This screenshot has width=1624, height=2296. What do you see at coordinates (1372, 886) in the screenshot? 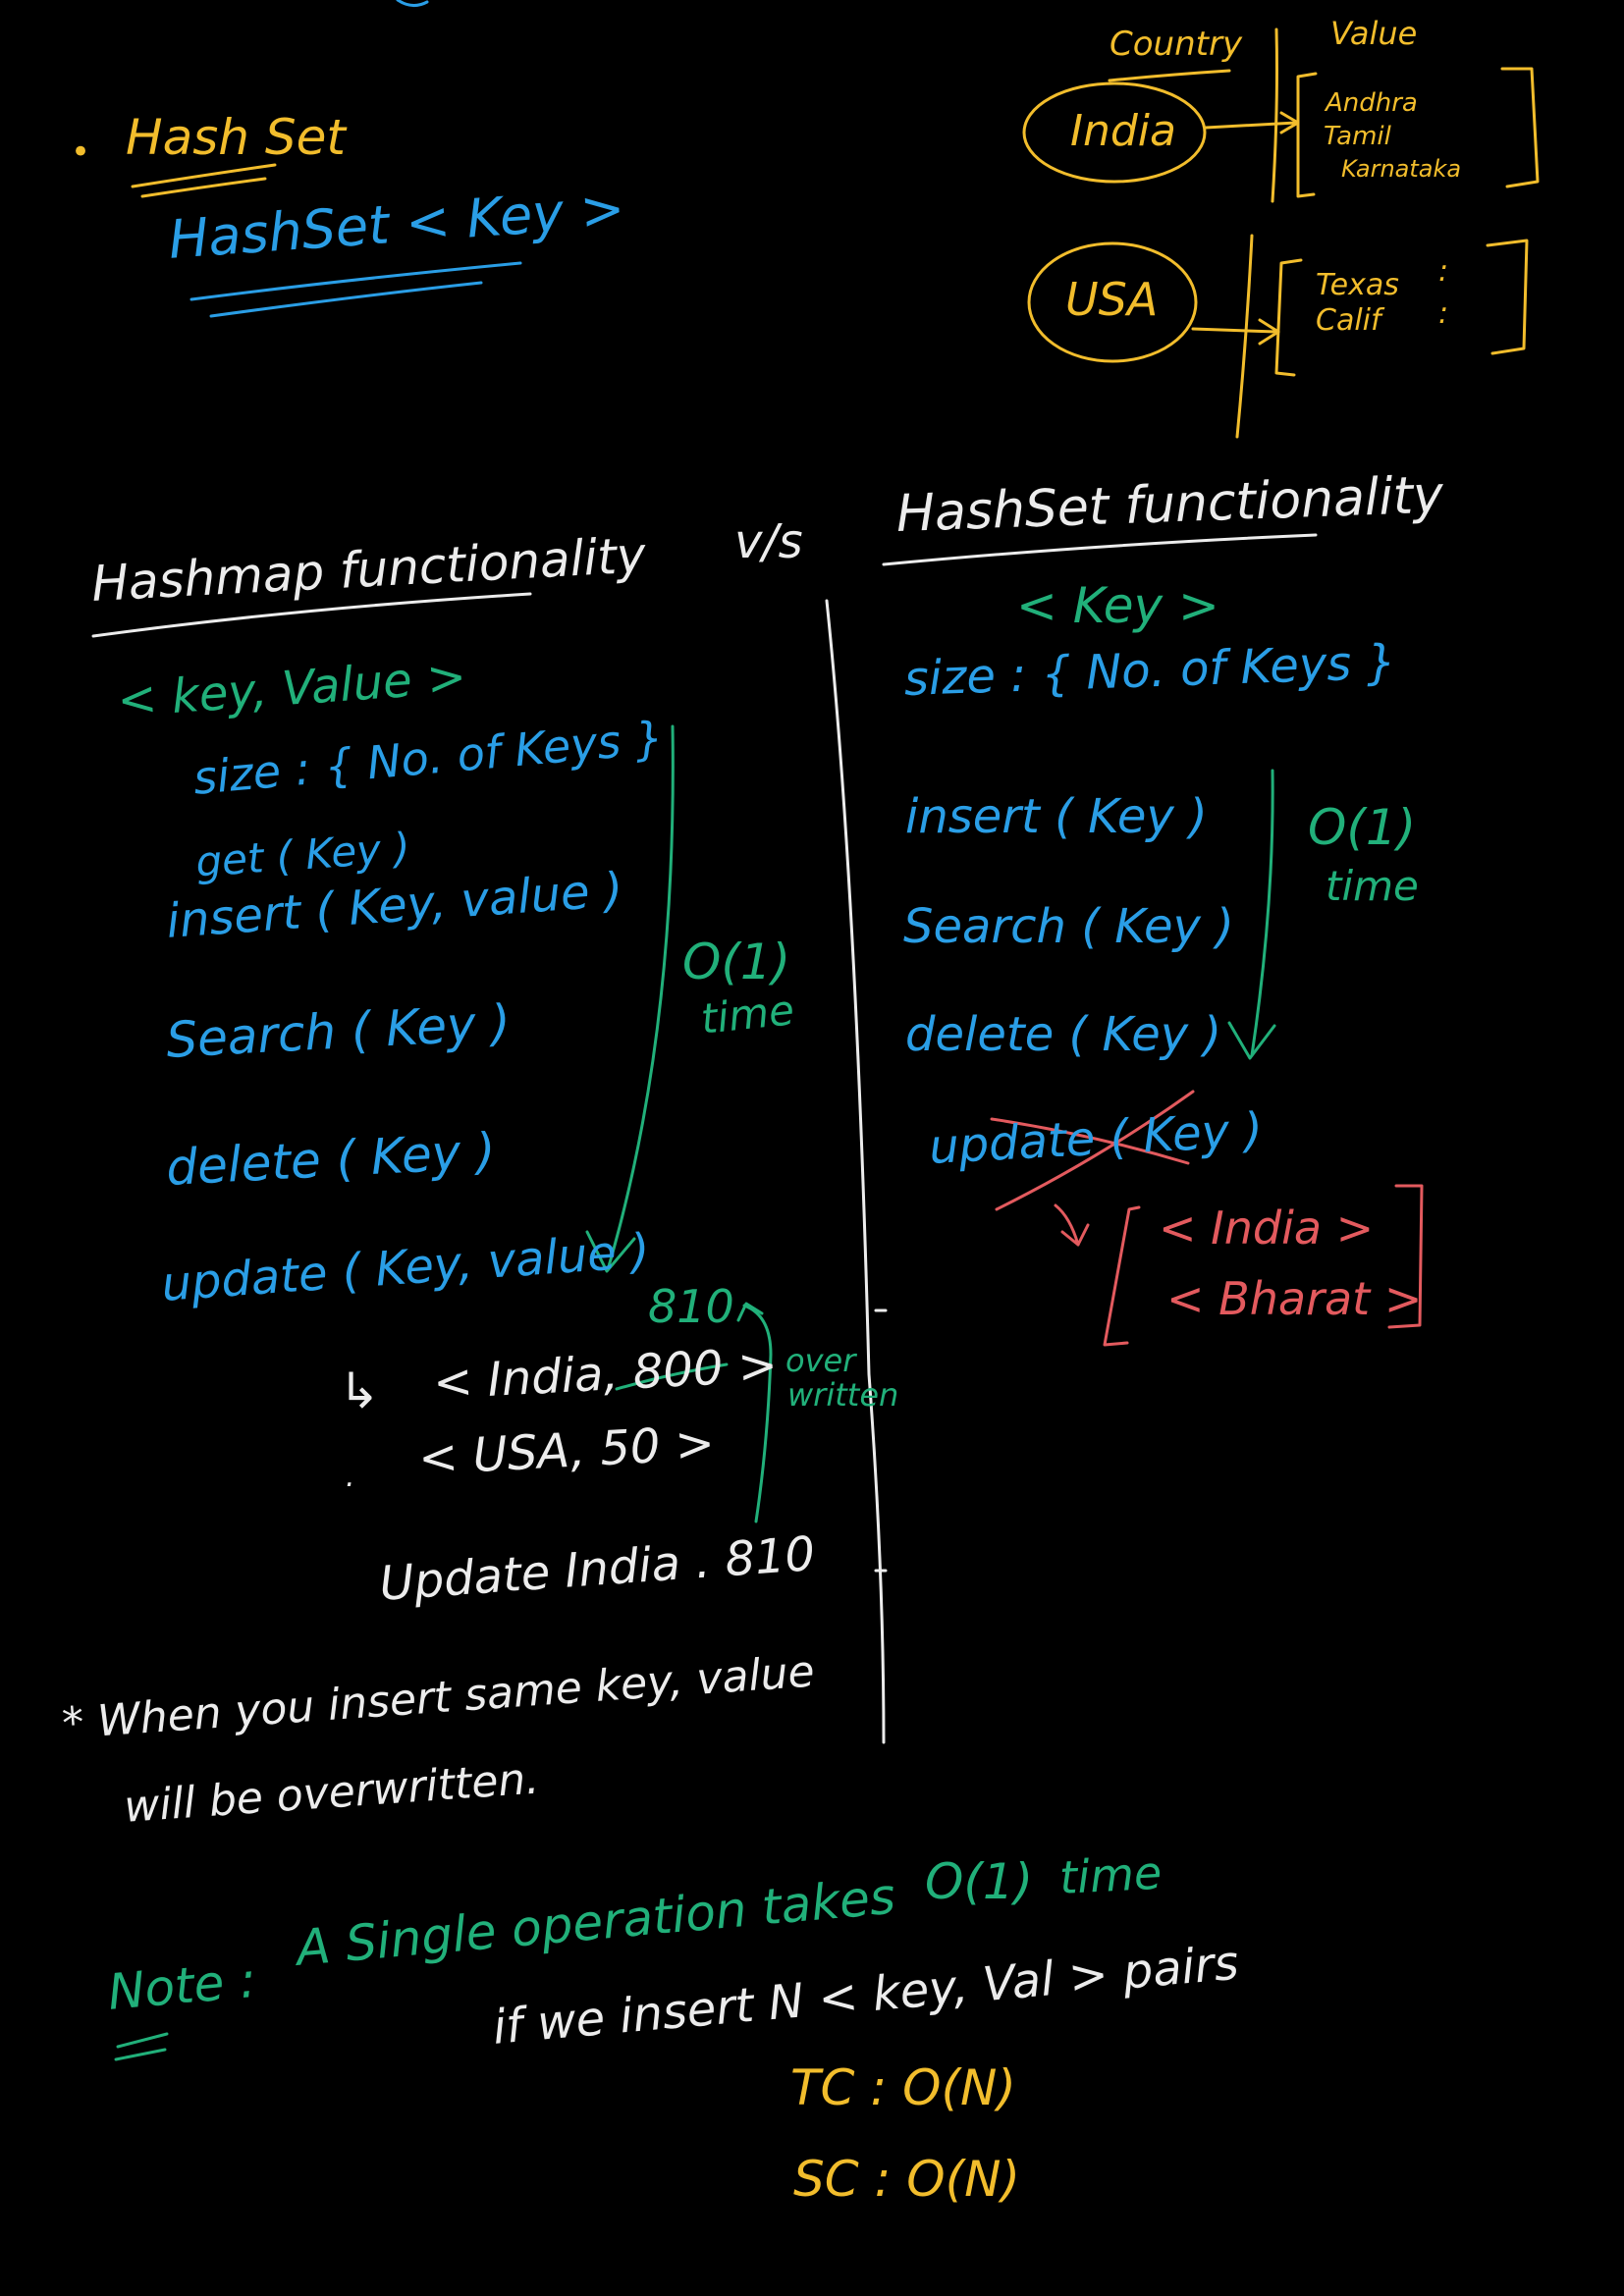
I see `hashset-complexity-time: time` at bounding box center [1372, 886].